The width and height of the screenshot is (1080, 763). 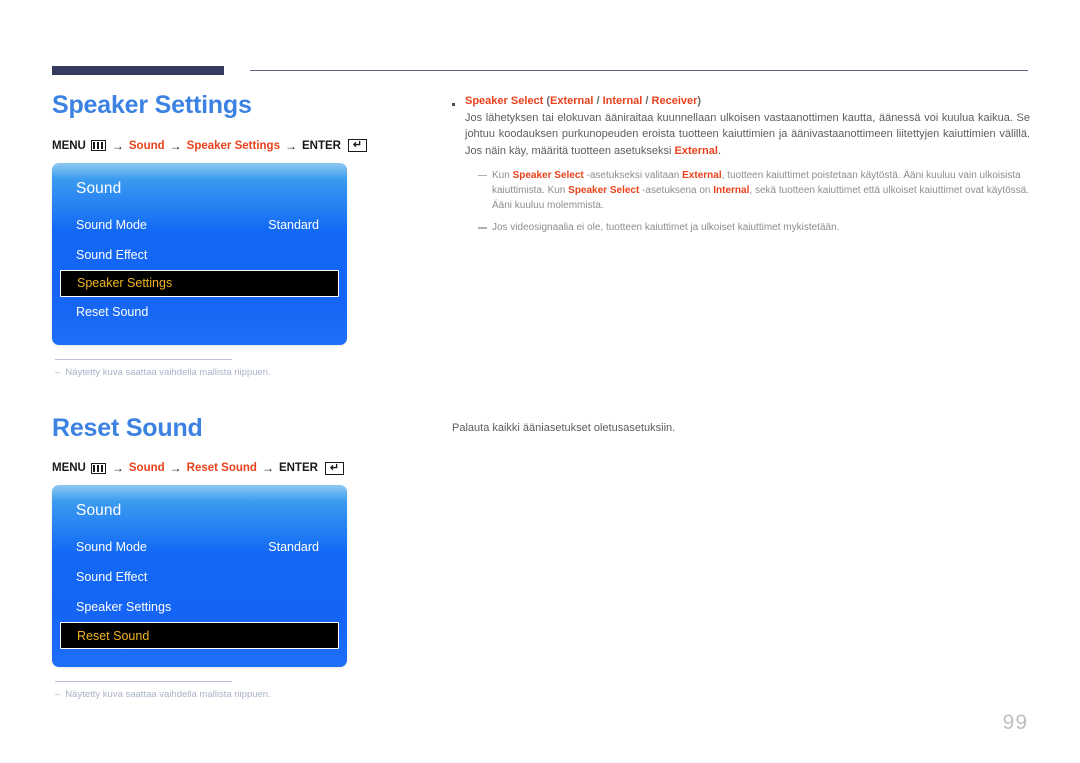 I want to click on sn1-b2: External, so click(x=702, y=175).